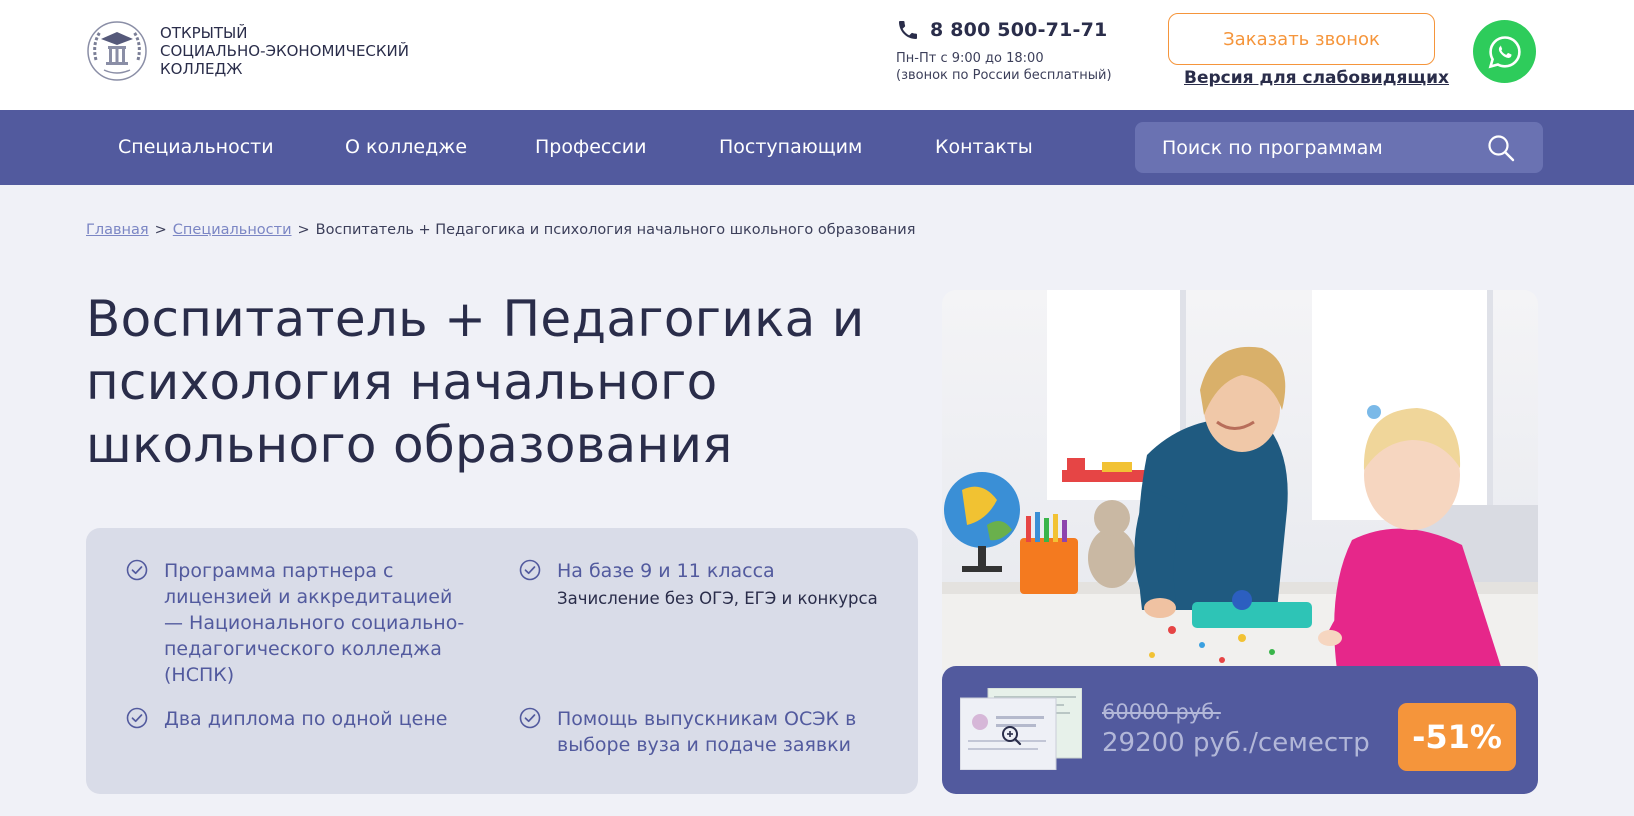  What do you see at coordinates (204, 33) in the screenshot?
I see `college-name-line: Открытый` at bounding box center [204, 33].